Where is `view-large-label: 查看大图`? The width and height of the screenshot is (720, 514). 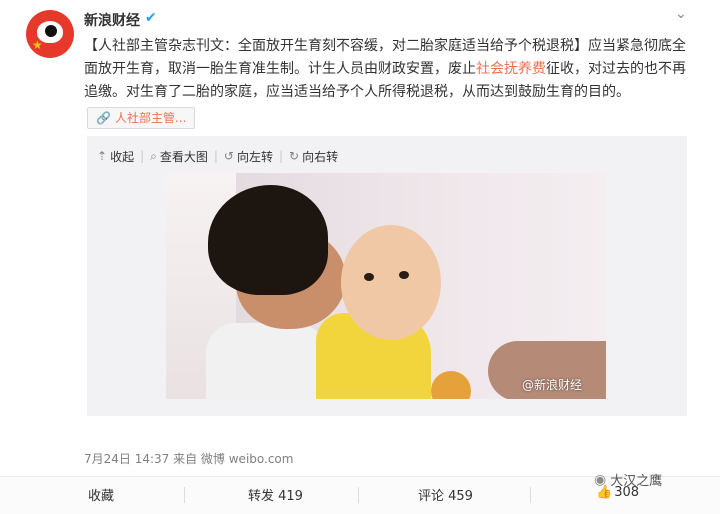
view-large-label: 查看大图 is located at coordinates (183, 156).